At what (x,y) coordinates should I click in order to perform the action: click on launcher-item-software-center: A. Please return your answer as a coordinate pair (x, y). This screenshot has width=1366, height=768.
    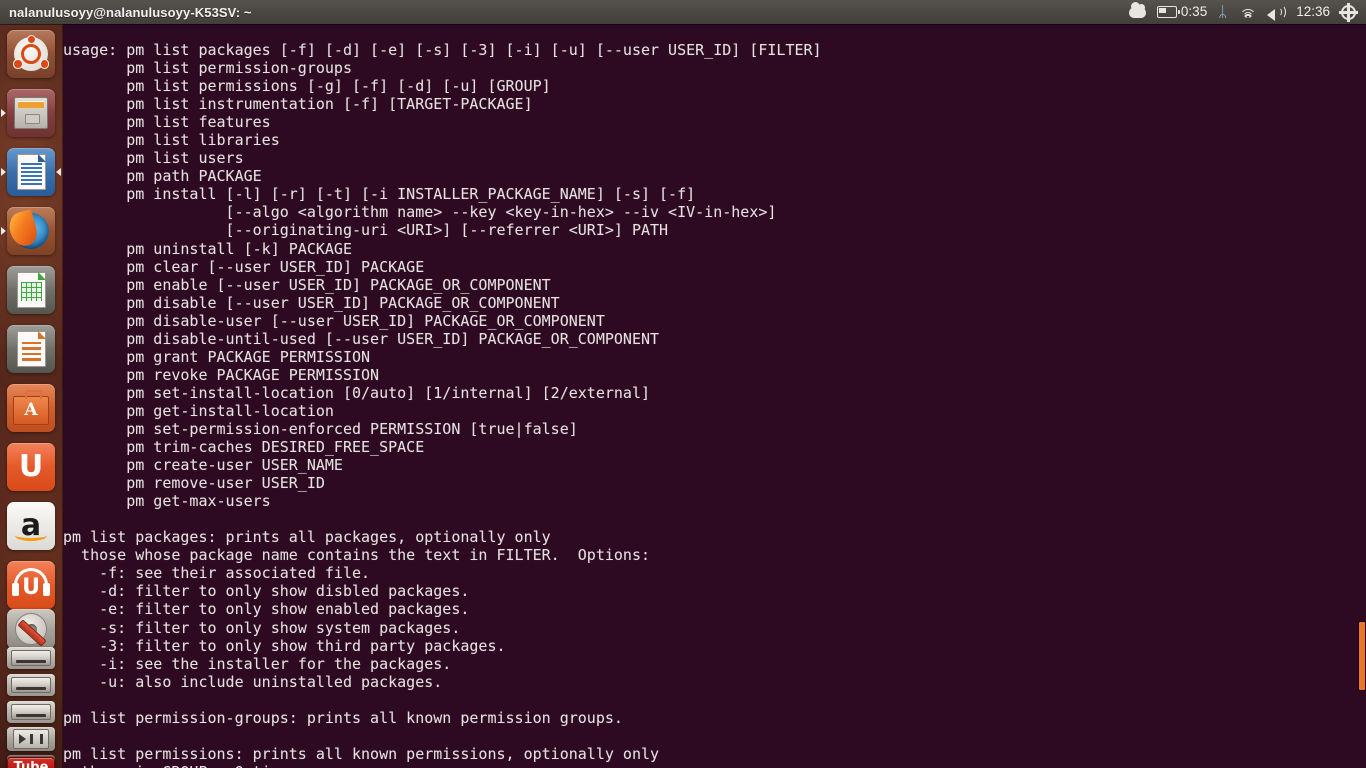
    Looking at the image, I should click on (31, 407).